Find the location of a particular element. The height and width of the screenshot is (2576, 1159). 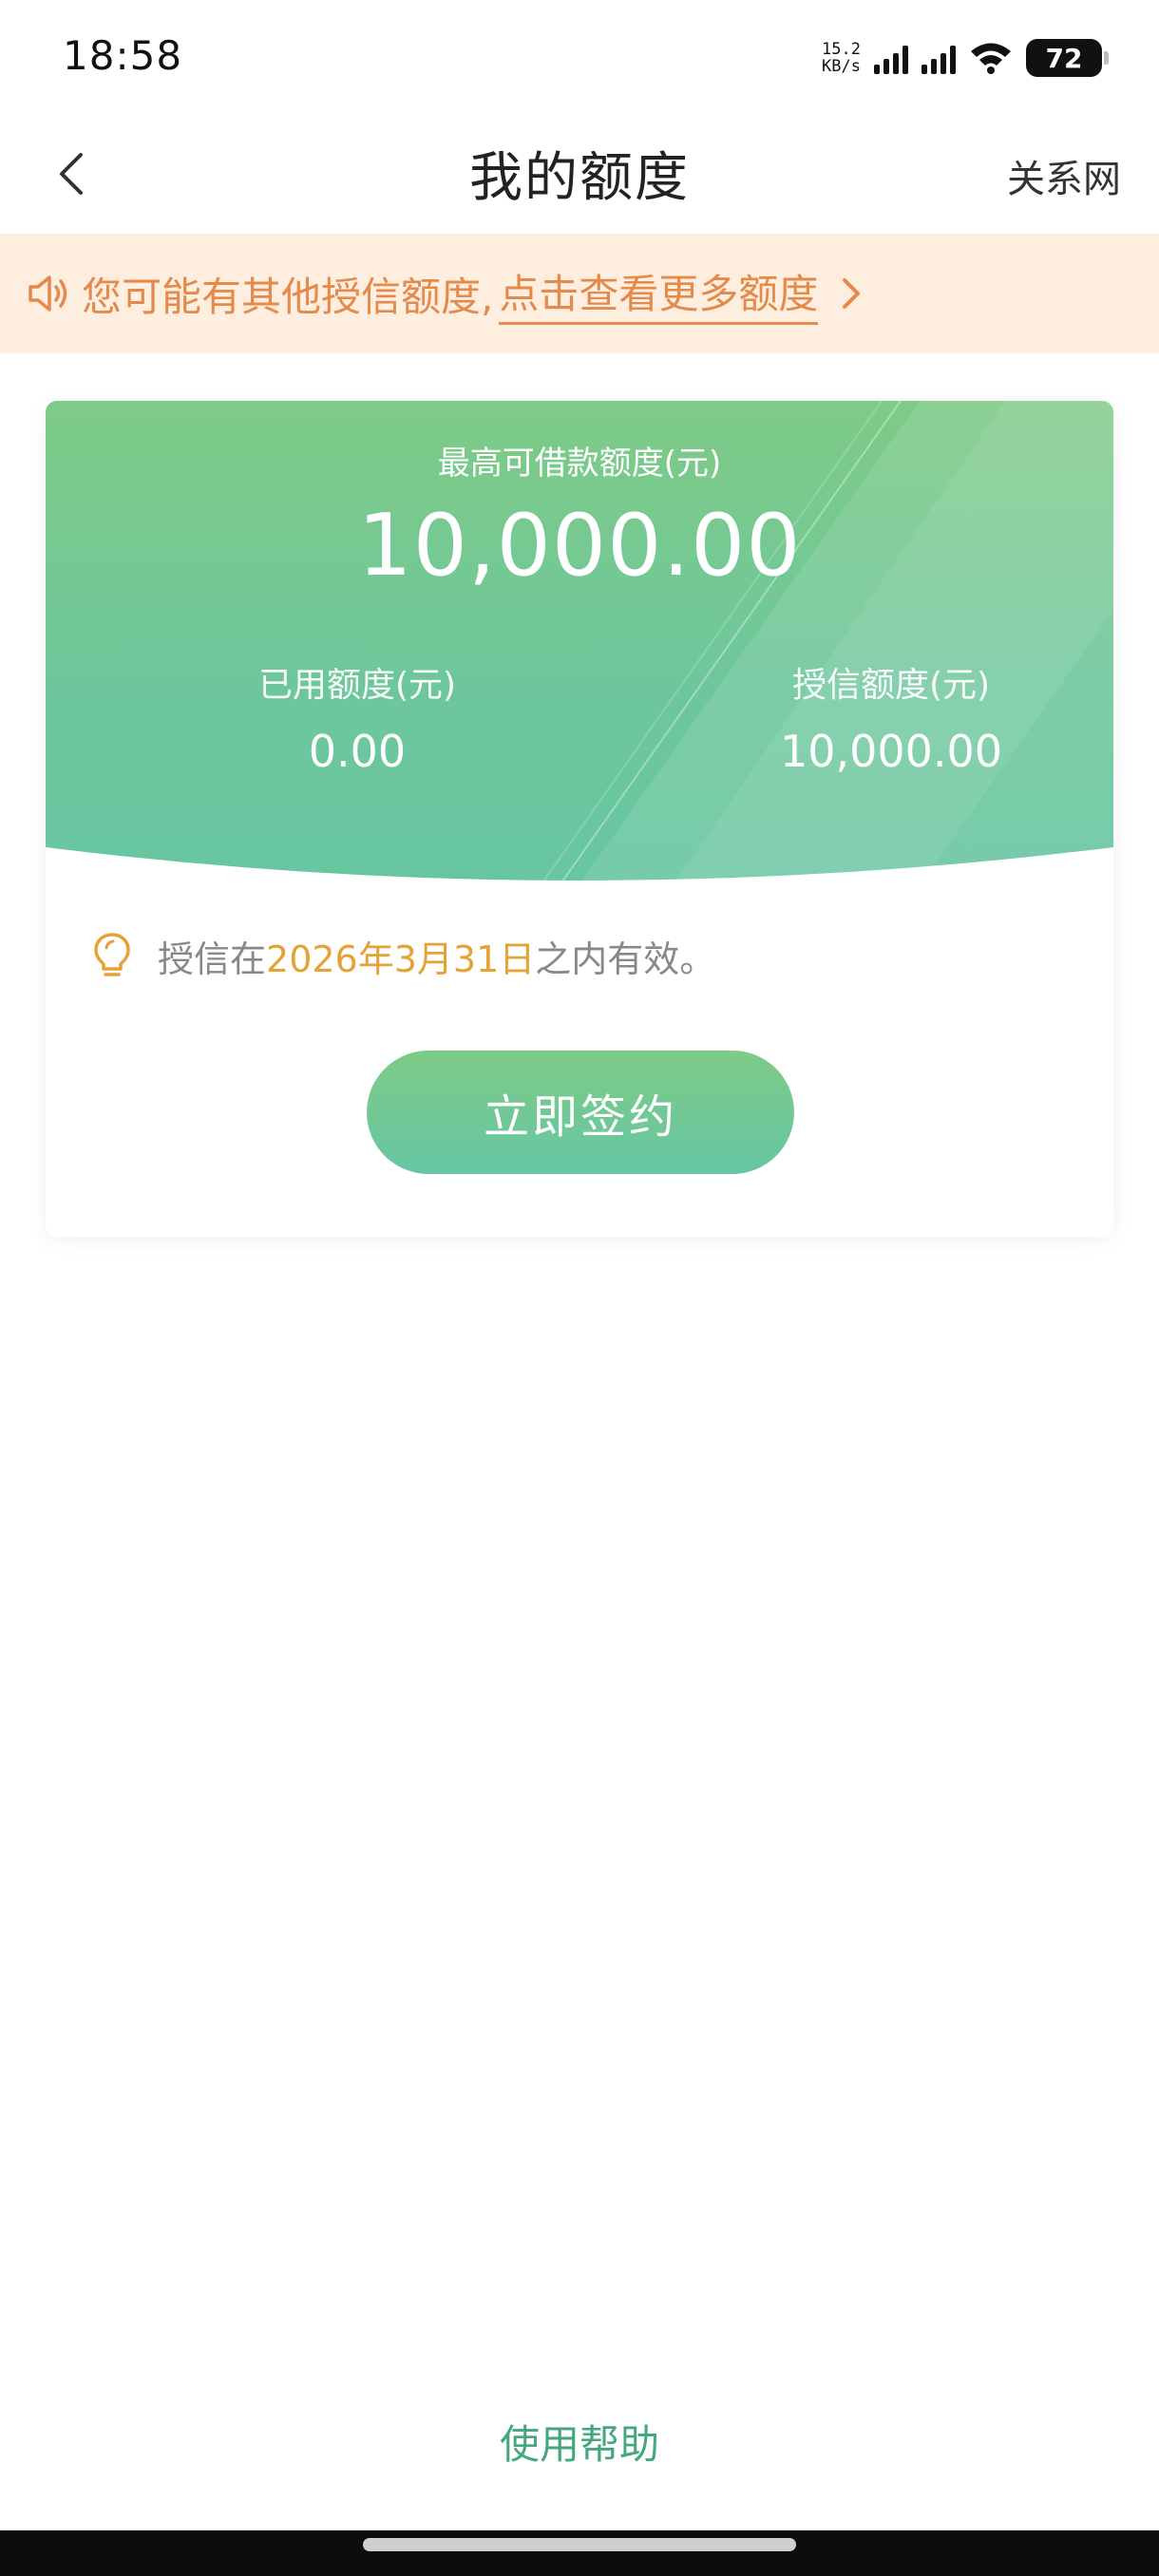

signal-strength-2-icon is located at coordinates (939, 58).